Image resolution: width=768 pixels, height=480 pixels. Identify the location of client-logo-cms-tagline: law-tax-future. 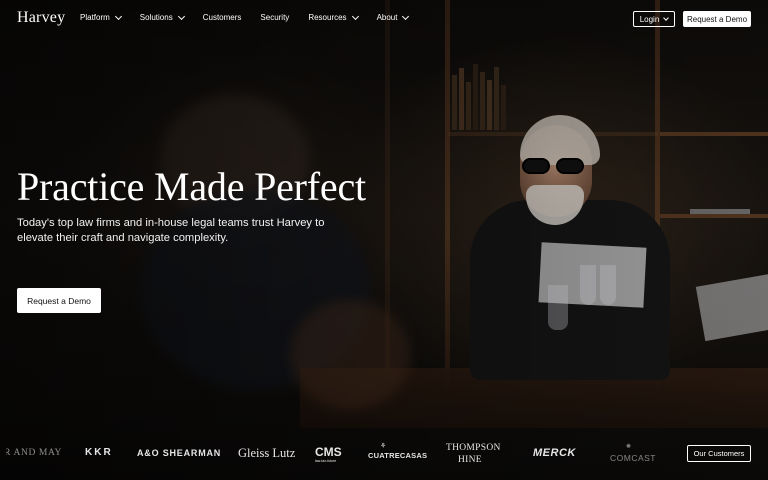
(326, 461).